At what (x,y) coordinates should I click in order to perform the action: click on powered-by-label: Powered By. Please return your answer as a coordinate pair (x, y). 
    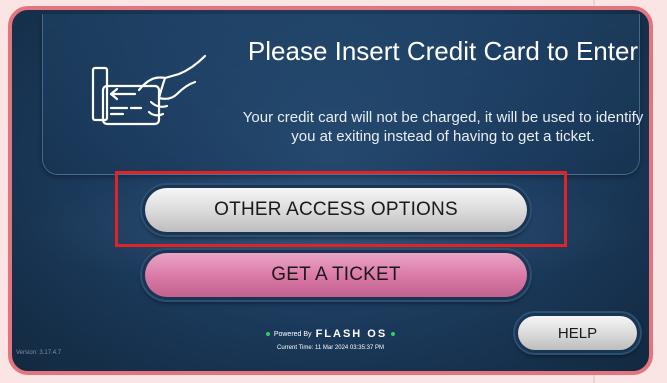
    Looking at the image, I should click on (292, 334).